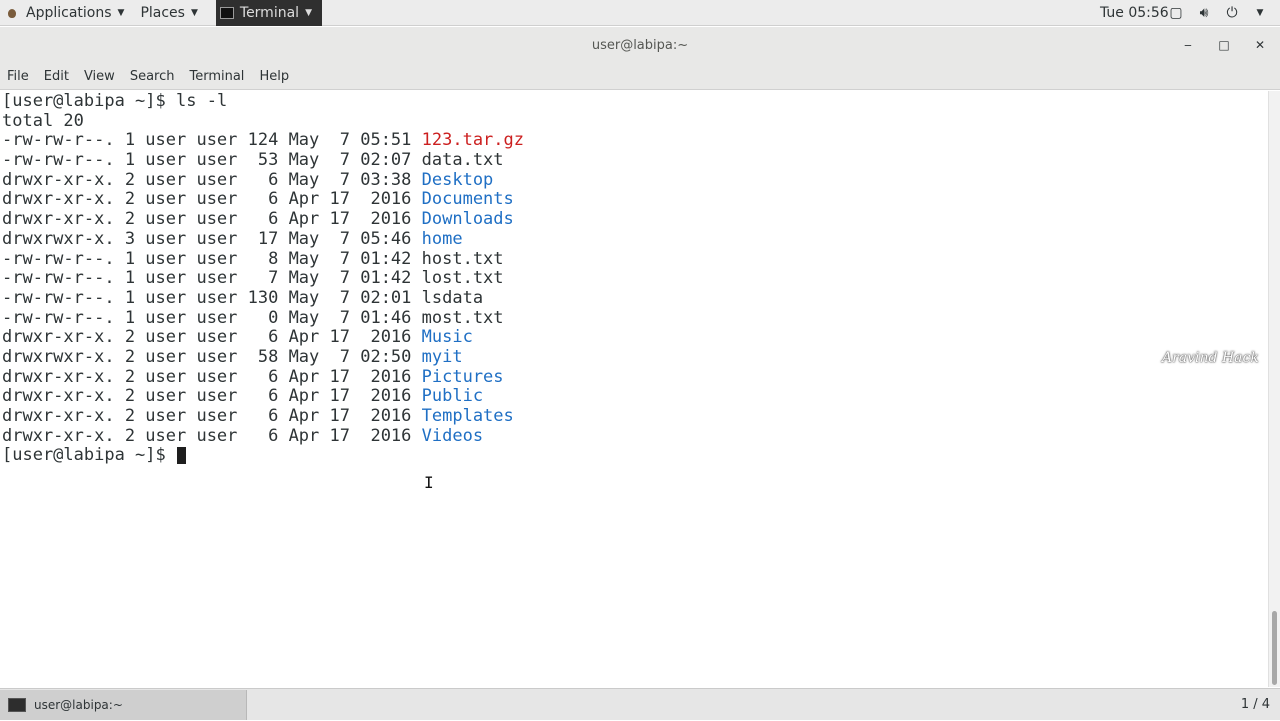 The image size is (1280, 721). What do you see at coordinates (69, 12) in the screenshot?
I see `applications-label: Applications` at bounding box center [69, 12].